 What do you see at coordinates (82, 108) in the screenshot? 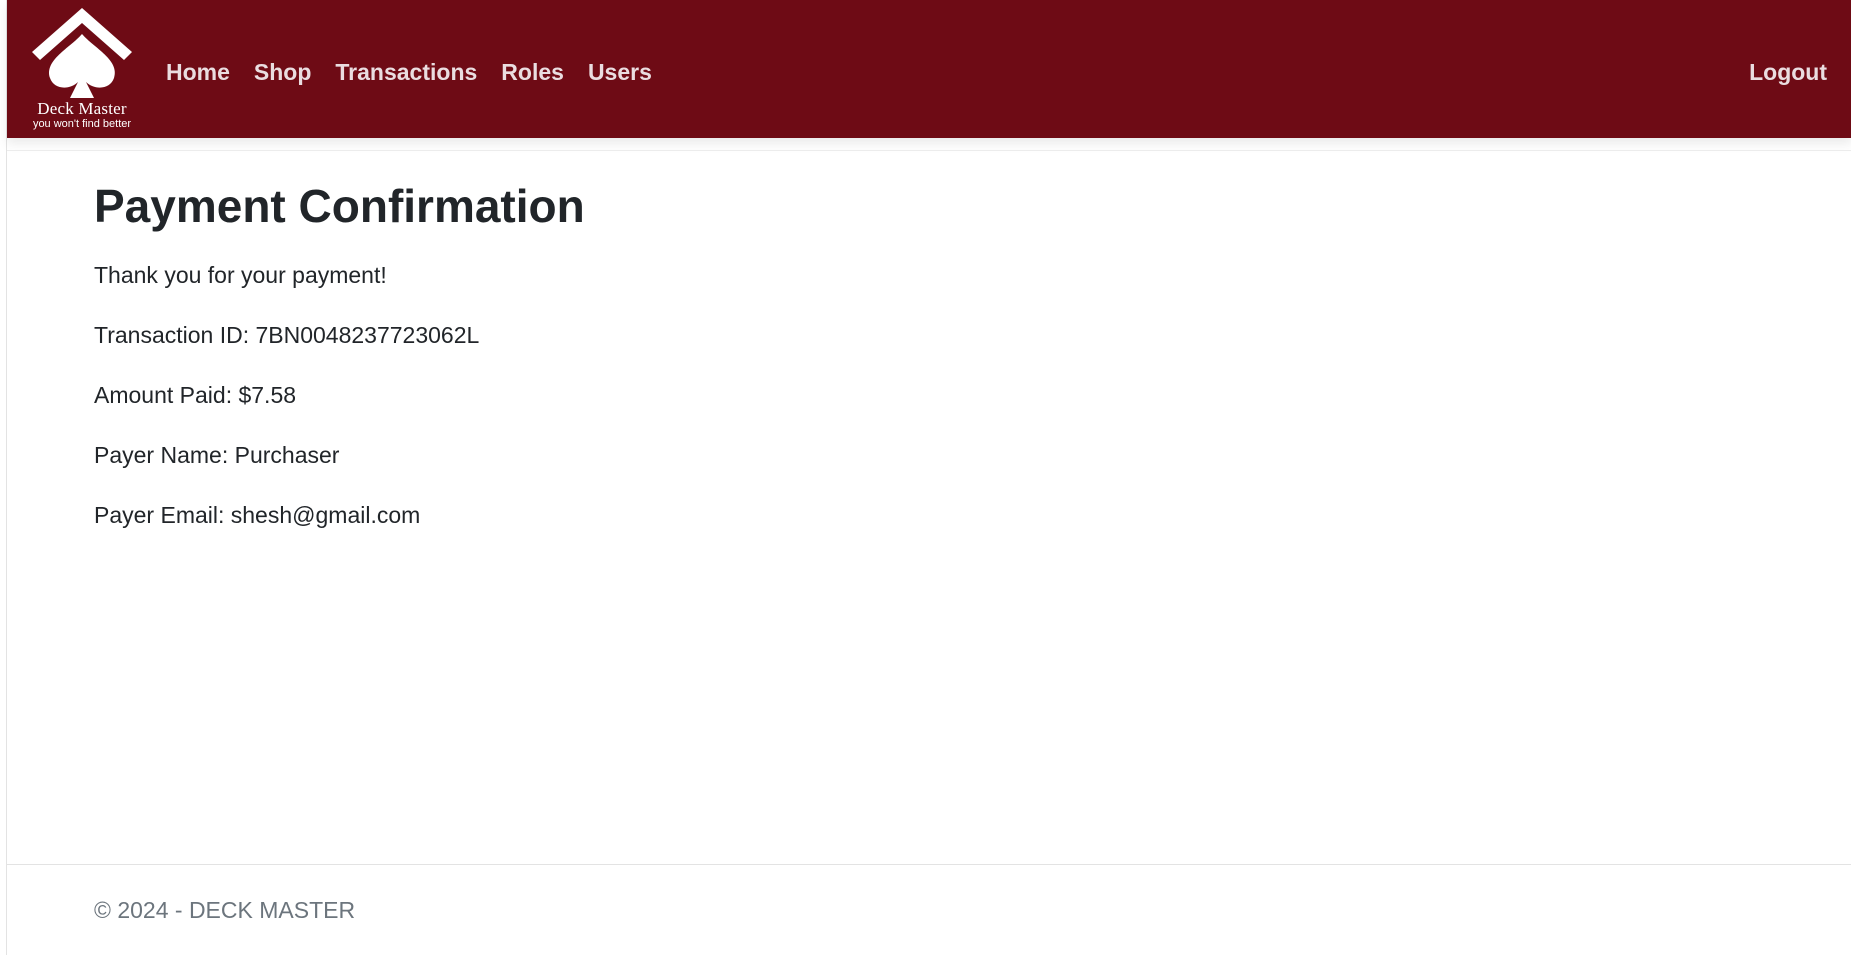
I see `brand-name: Deck Master` at bounding box center [82, 108].